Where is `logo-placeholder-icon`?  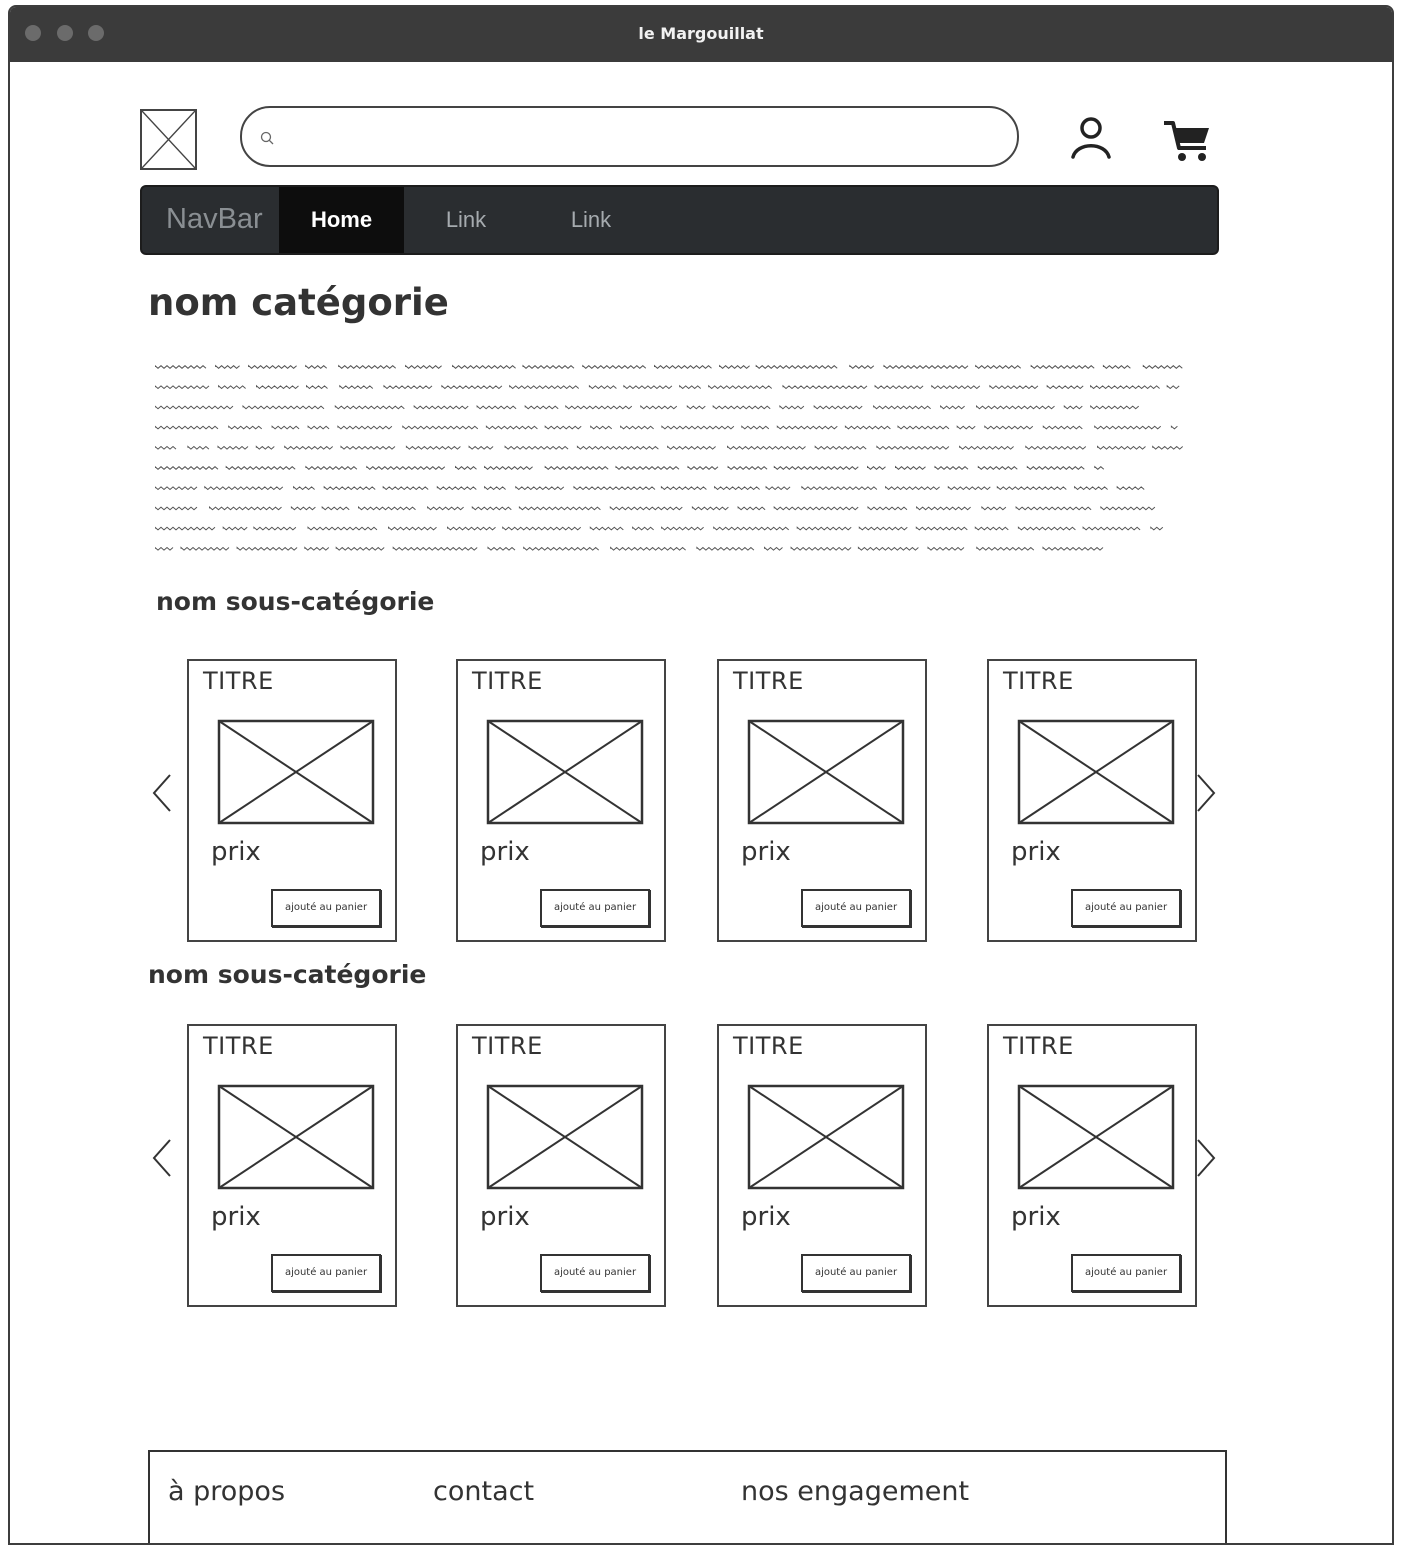
logo-placeholder-icon is located at coordinates (168, 139).